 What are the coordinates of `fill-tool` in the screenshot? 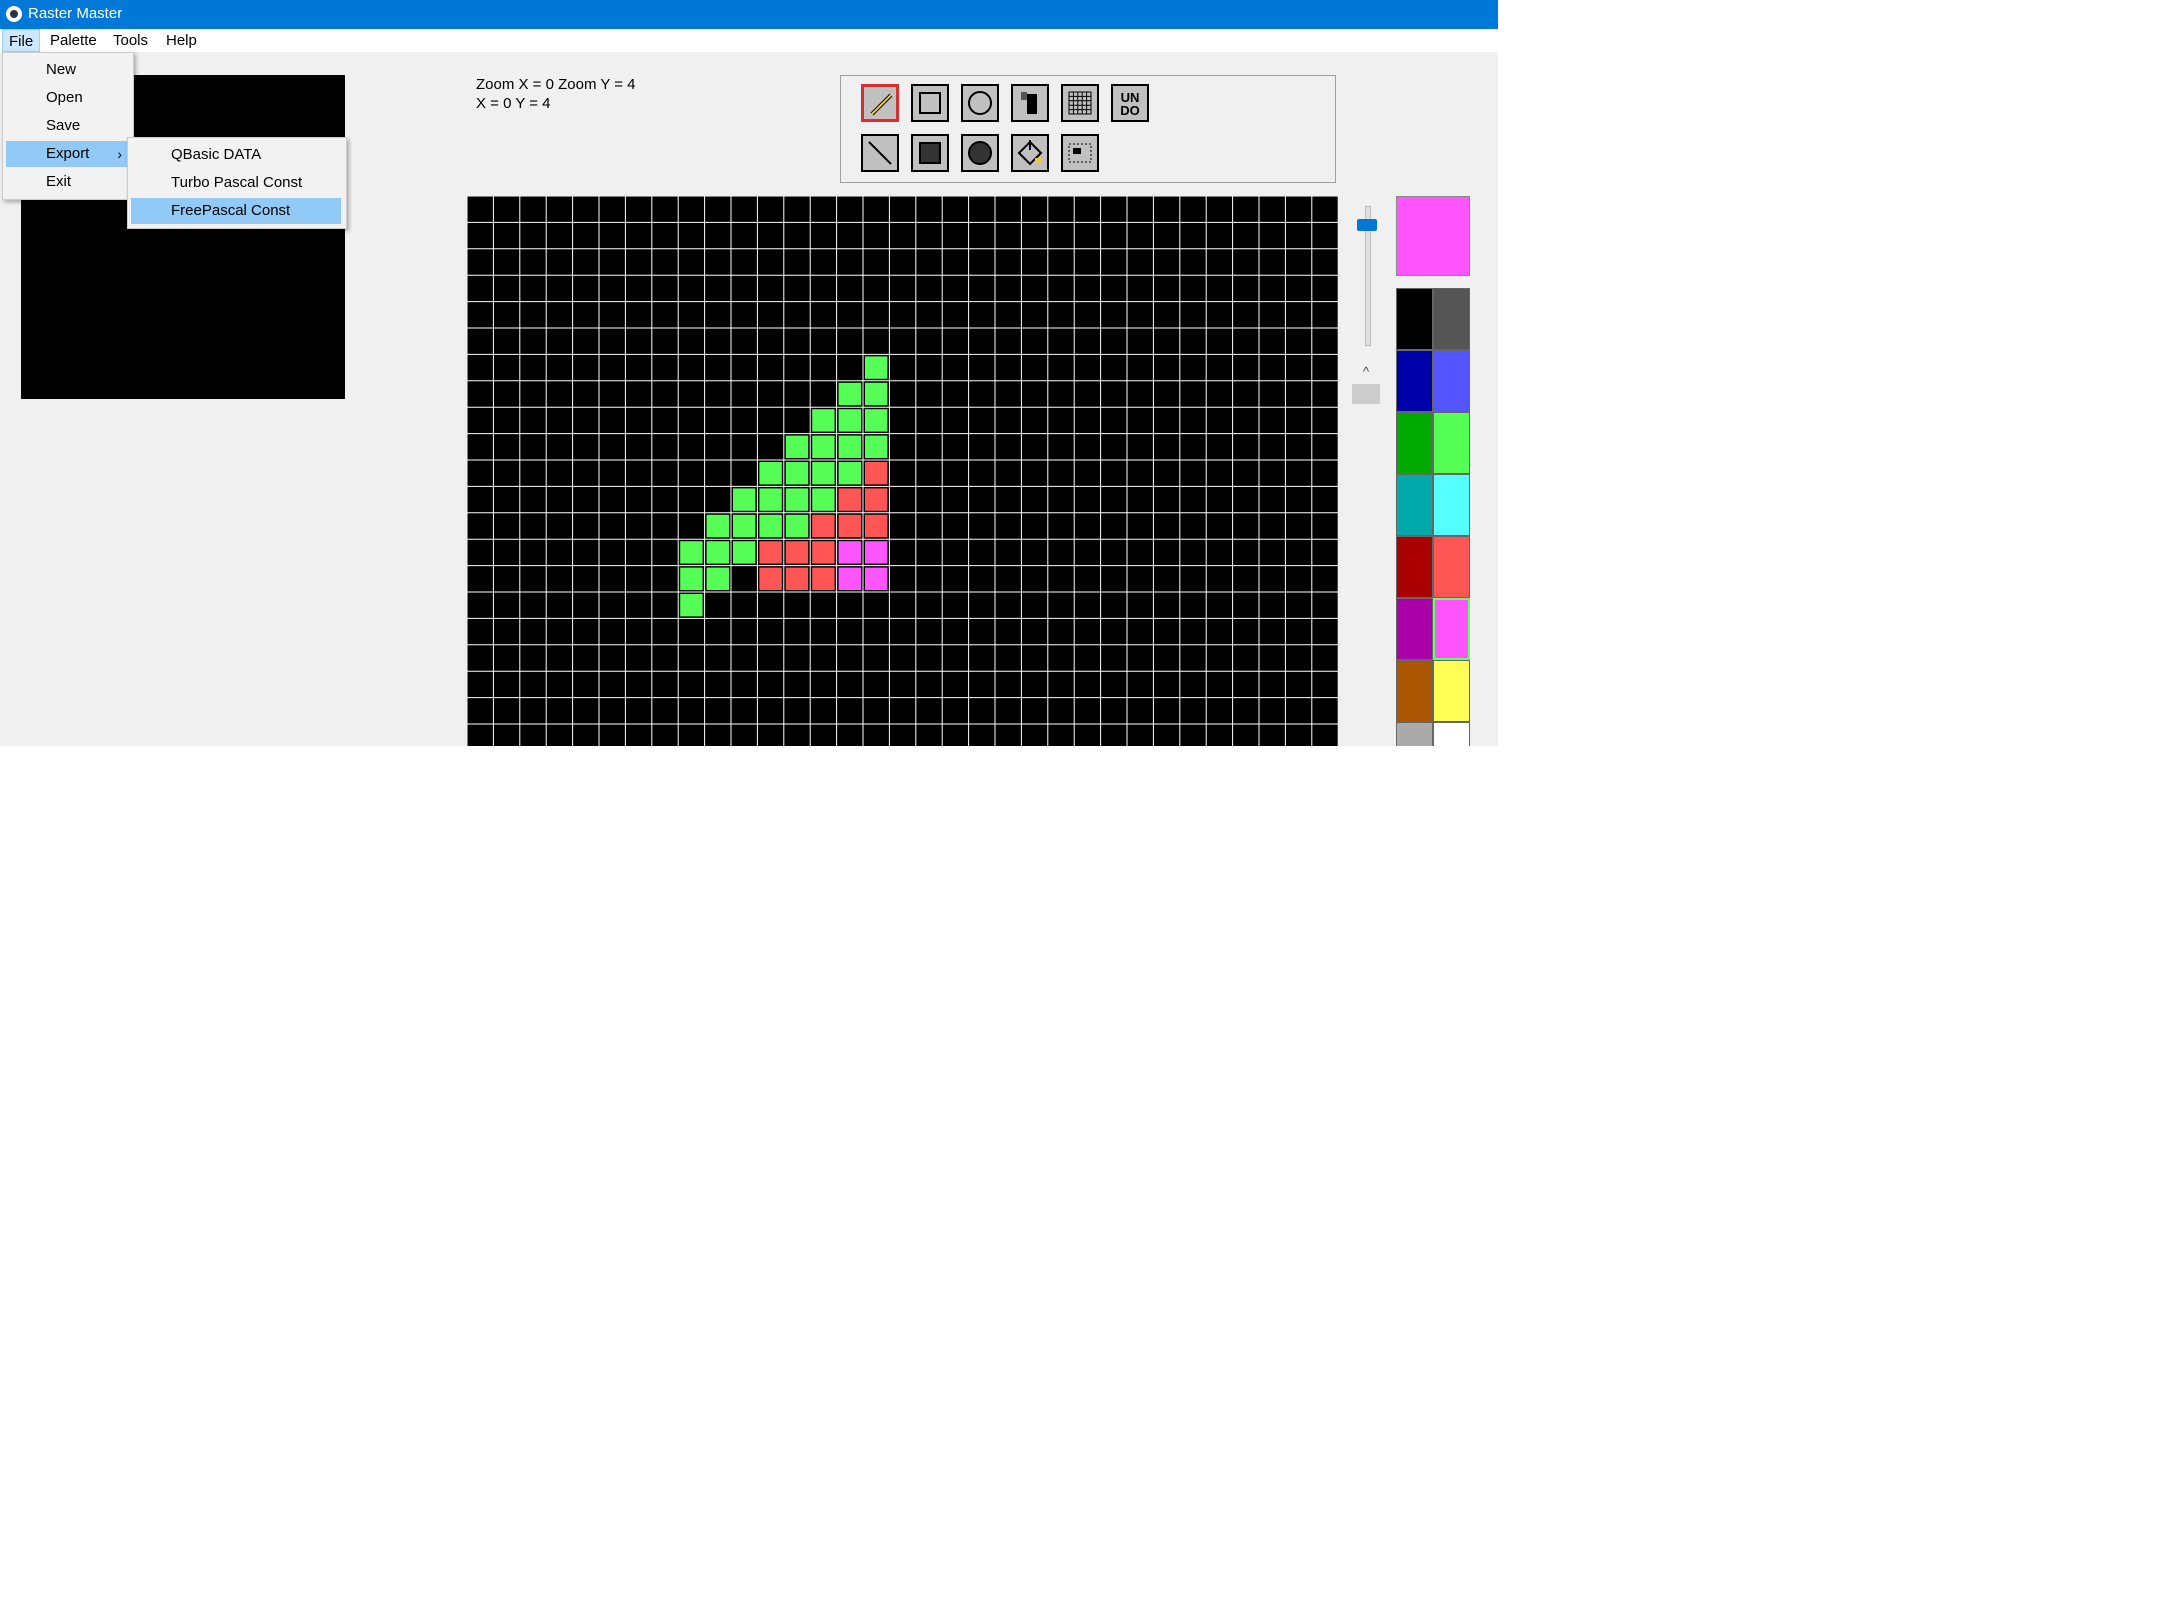 It's located at (1030, 153).